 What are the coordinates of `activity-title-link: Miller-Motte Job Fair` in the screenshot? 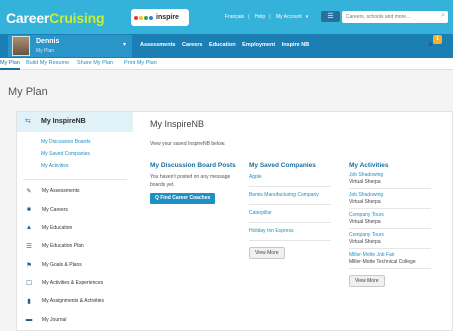 It's located at (390, 255).